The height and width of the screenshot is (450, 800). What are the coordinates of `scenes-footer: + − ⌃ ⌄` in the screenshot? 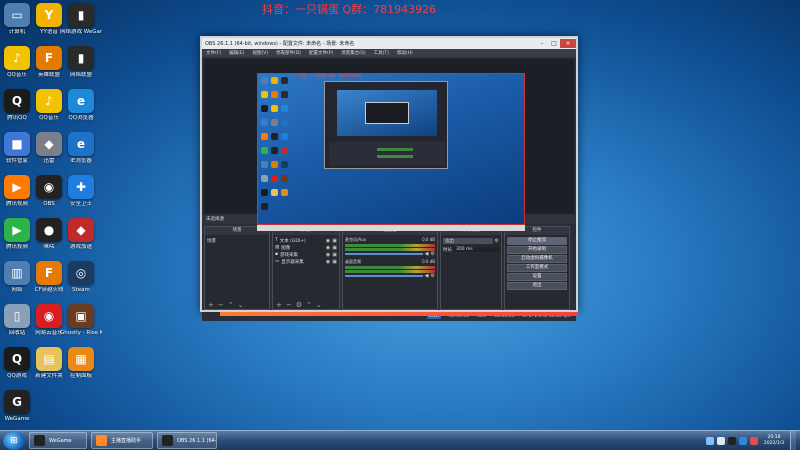 It's located at (237, 304).